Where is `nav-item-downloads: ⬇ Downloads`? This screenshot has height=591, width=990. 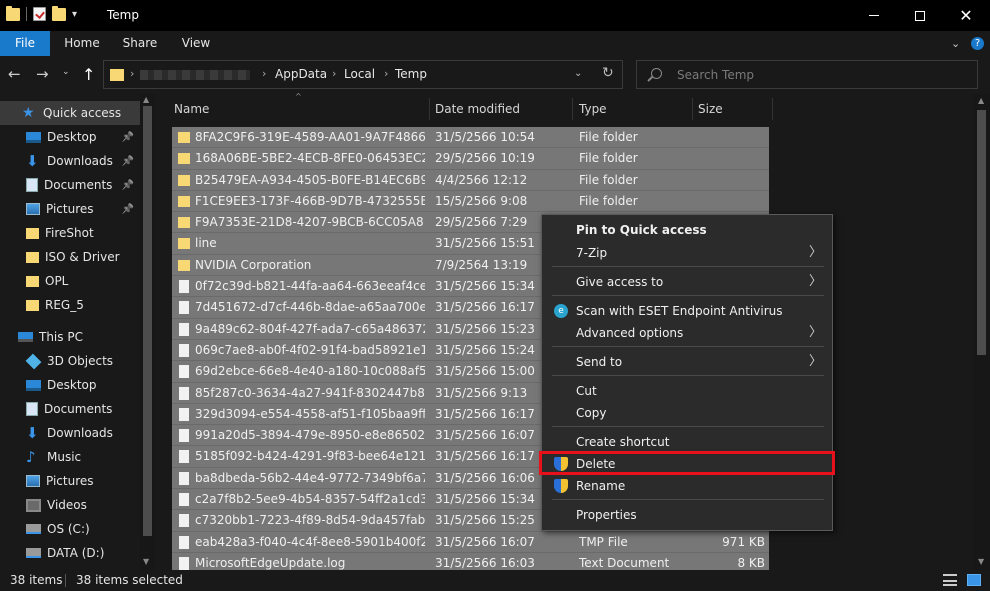 nav-item-downloads: ⬇ Downloads is located at coordinates (70, 433).